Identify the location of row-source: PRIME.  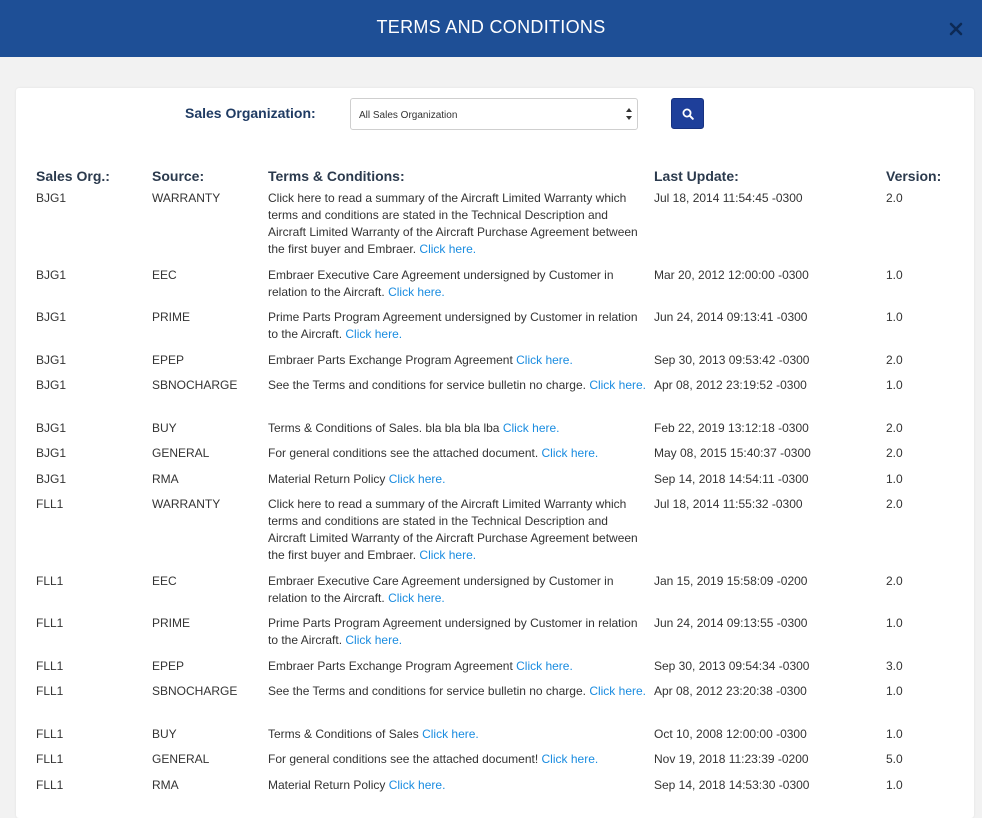
(171, 317).